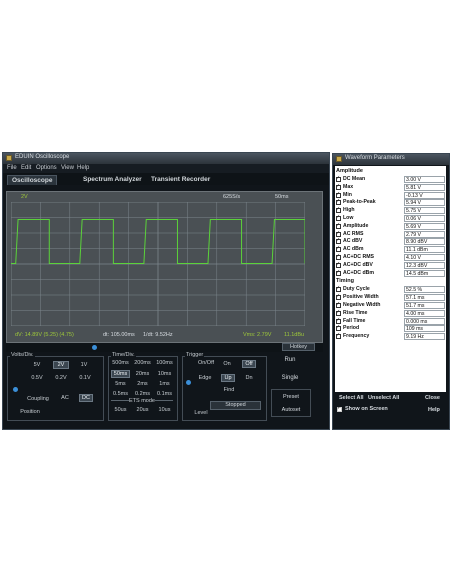 The image size is (452, 584). What do you see at coordinates (434, 410) in the screenshot?
I see `help-button: Help` at bounding box center [434, 410].